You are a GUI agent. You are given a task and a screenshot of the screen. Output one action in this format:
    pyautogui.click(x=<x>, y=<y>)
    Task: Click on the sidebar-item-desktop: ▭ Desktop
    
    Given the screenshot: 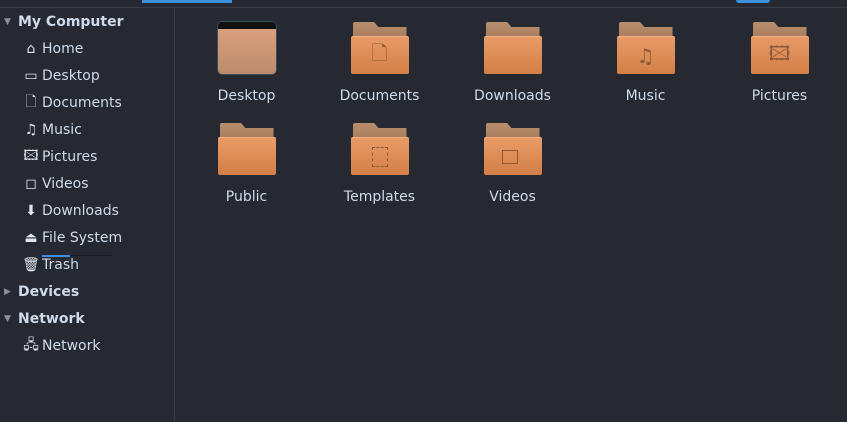 What is the action you would take?
    pyautogui.click(x=60, y=75)
    